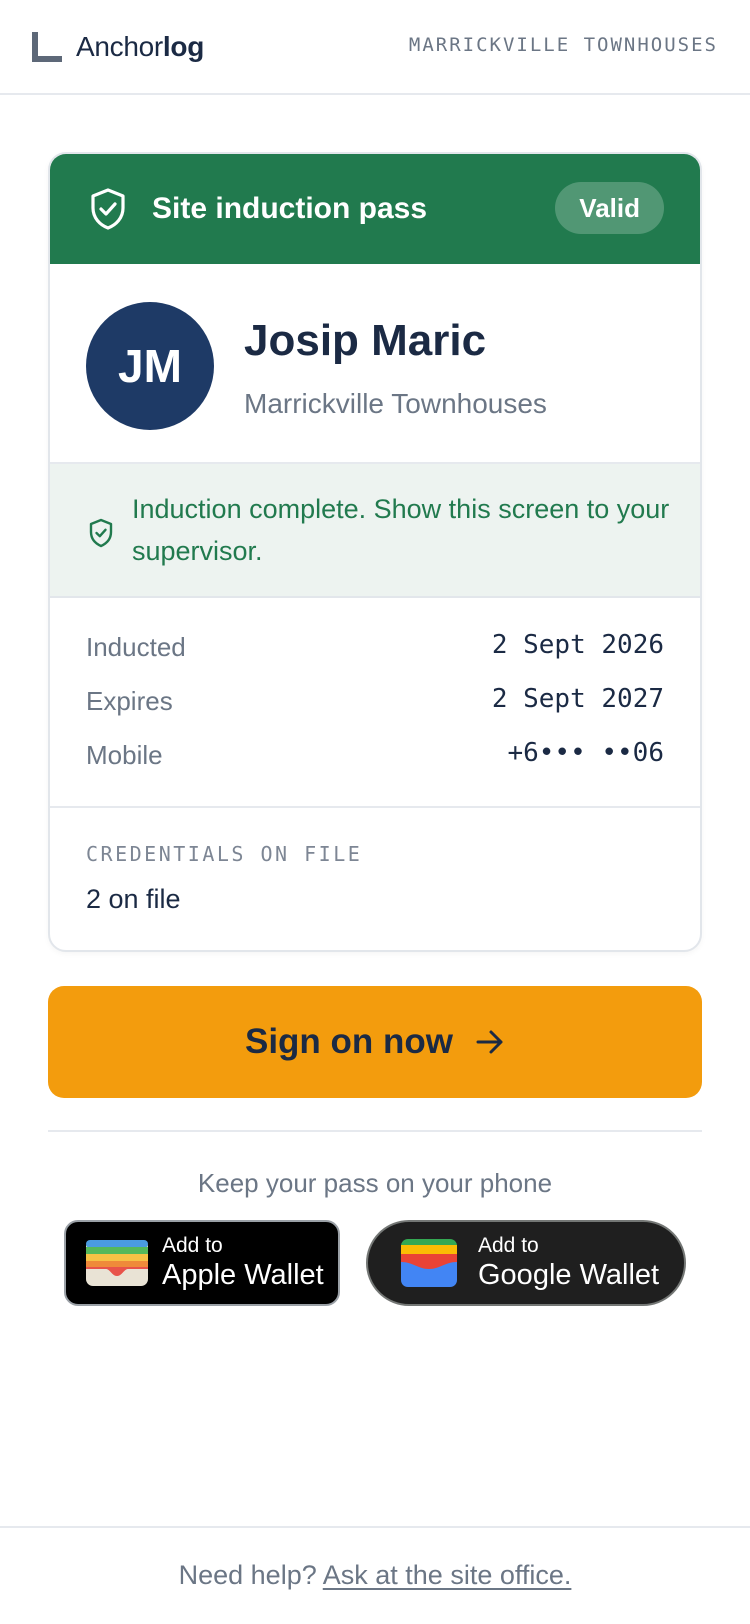 This screenshot has height=1624, width=750. I want to click on google-wallet-text: Add to Google Wallet, so click(568, 1263).